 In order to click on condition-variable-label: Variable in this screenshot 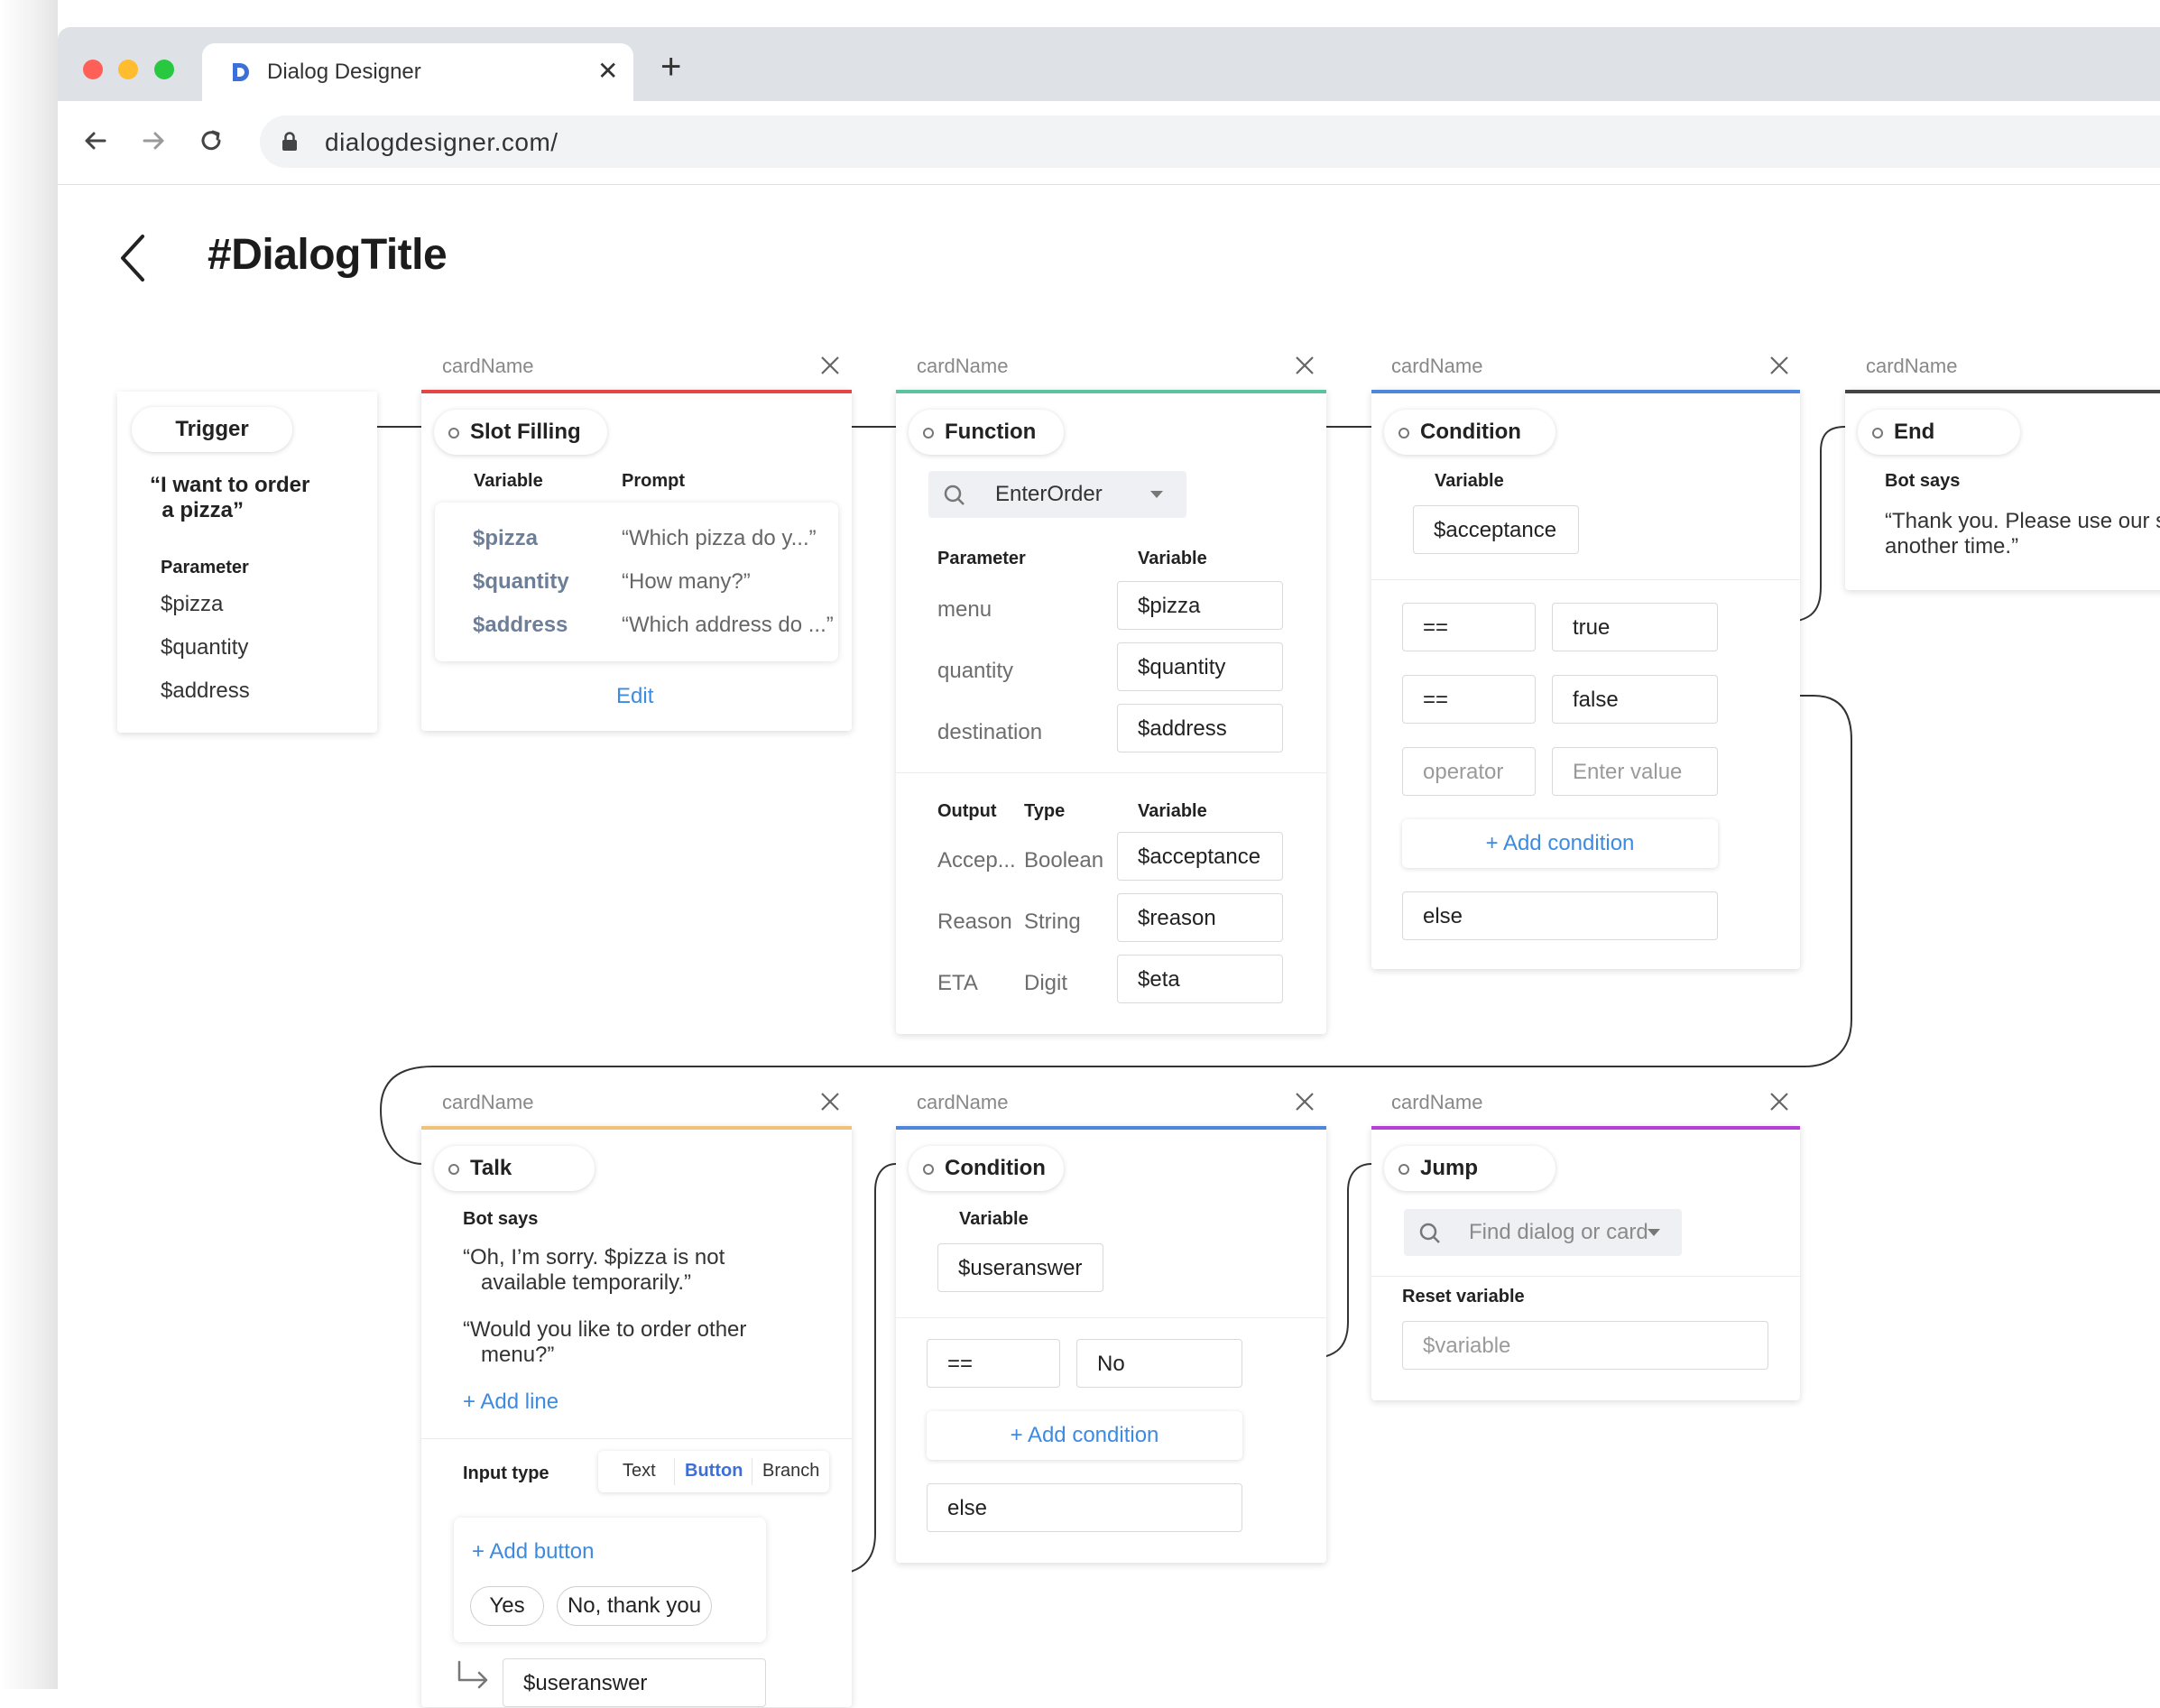, I will do `click(1469, 481)`.